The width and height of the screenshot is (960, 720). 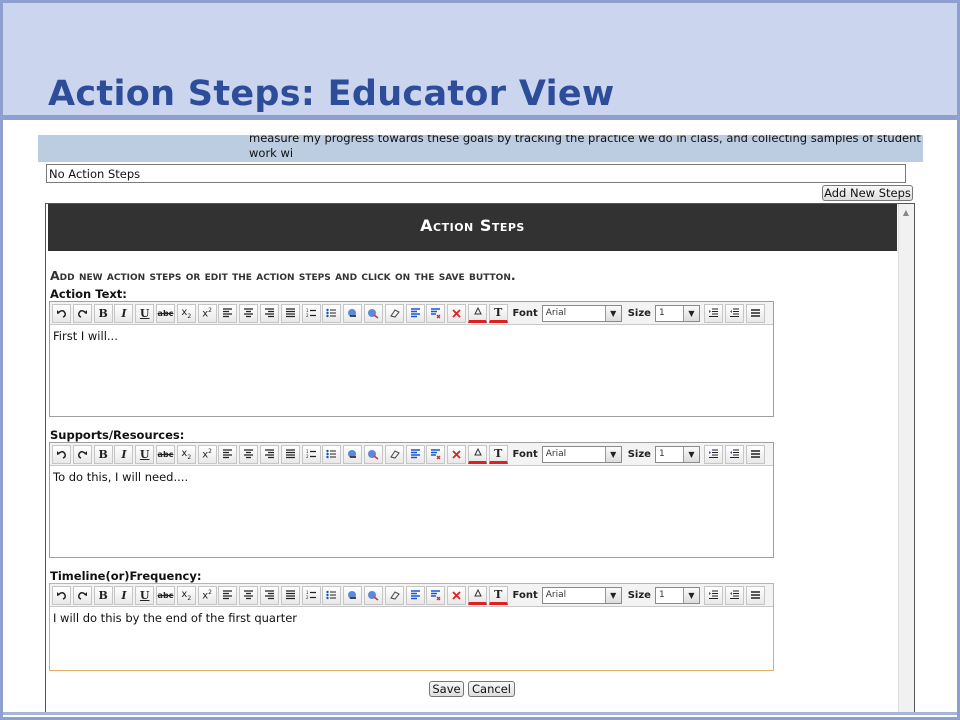 What do you see at coordinates (556, 313) in the screenshot?
I see `font-select-value: Arial` at bounding box center [556, 313].